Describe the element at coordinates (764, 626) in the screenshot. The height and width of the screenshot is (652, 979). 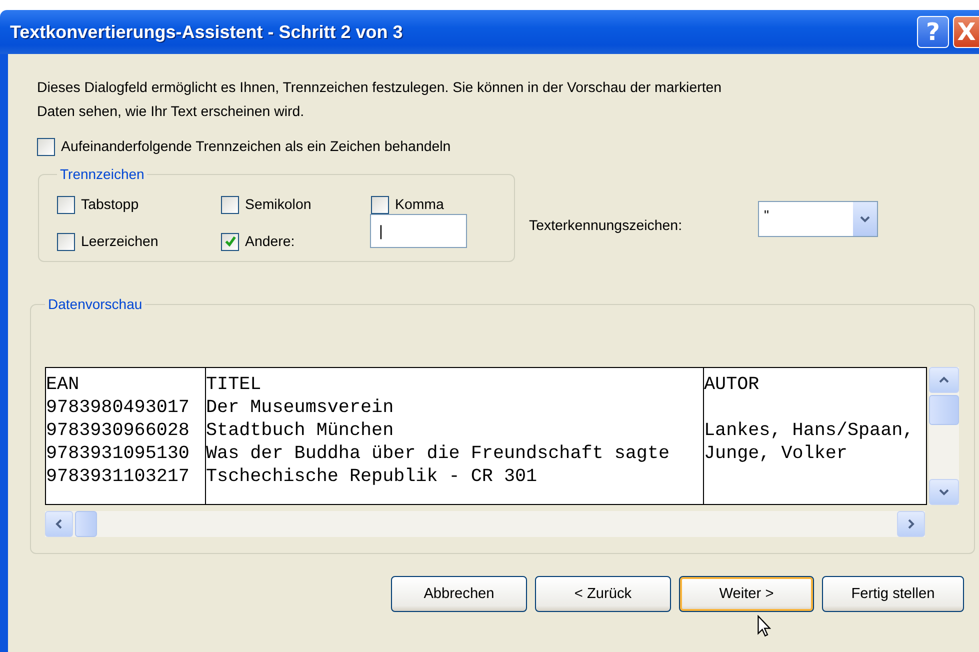
I see `pointer-icon` at that location.